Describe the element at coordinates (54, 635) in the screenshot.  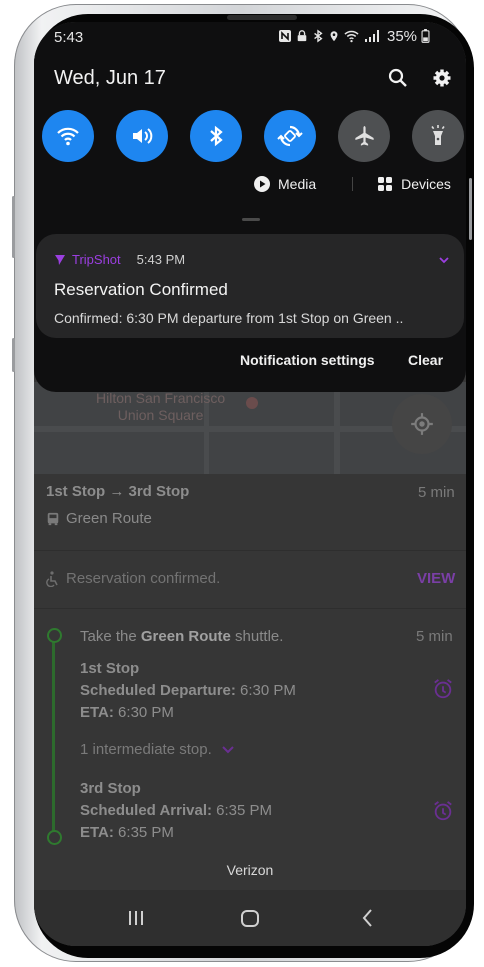
I see `timeline-start-dot` at that location.